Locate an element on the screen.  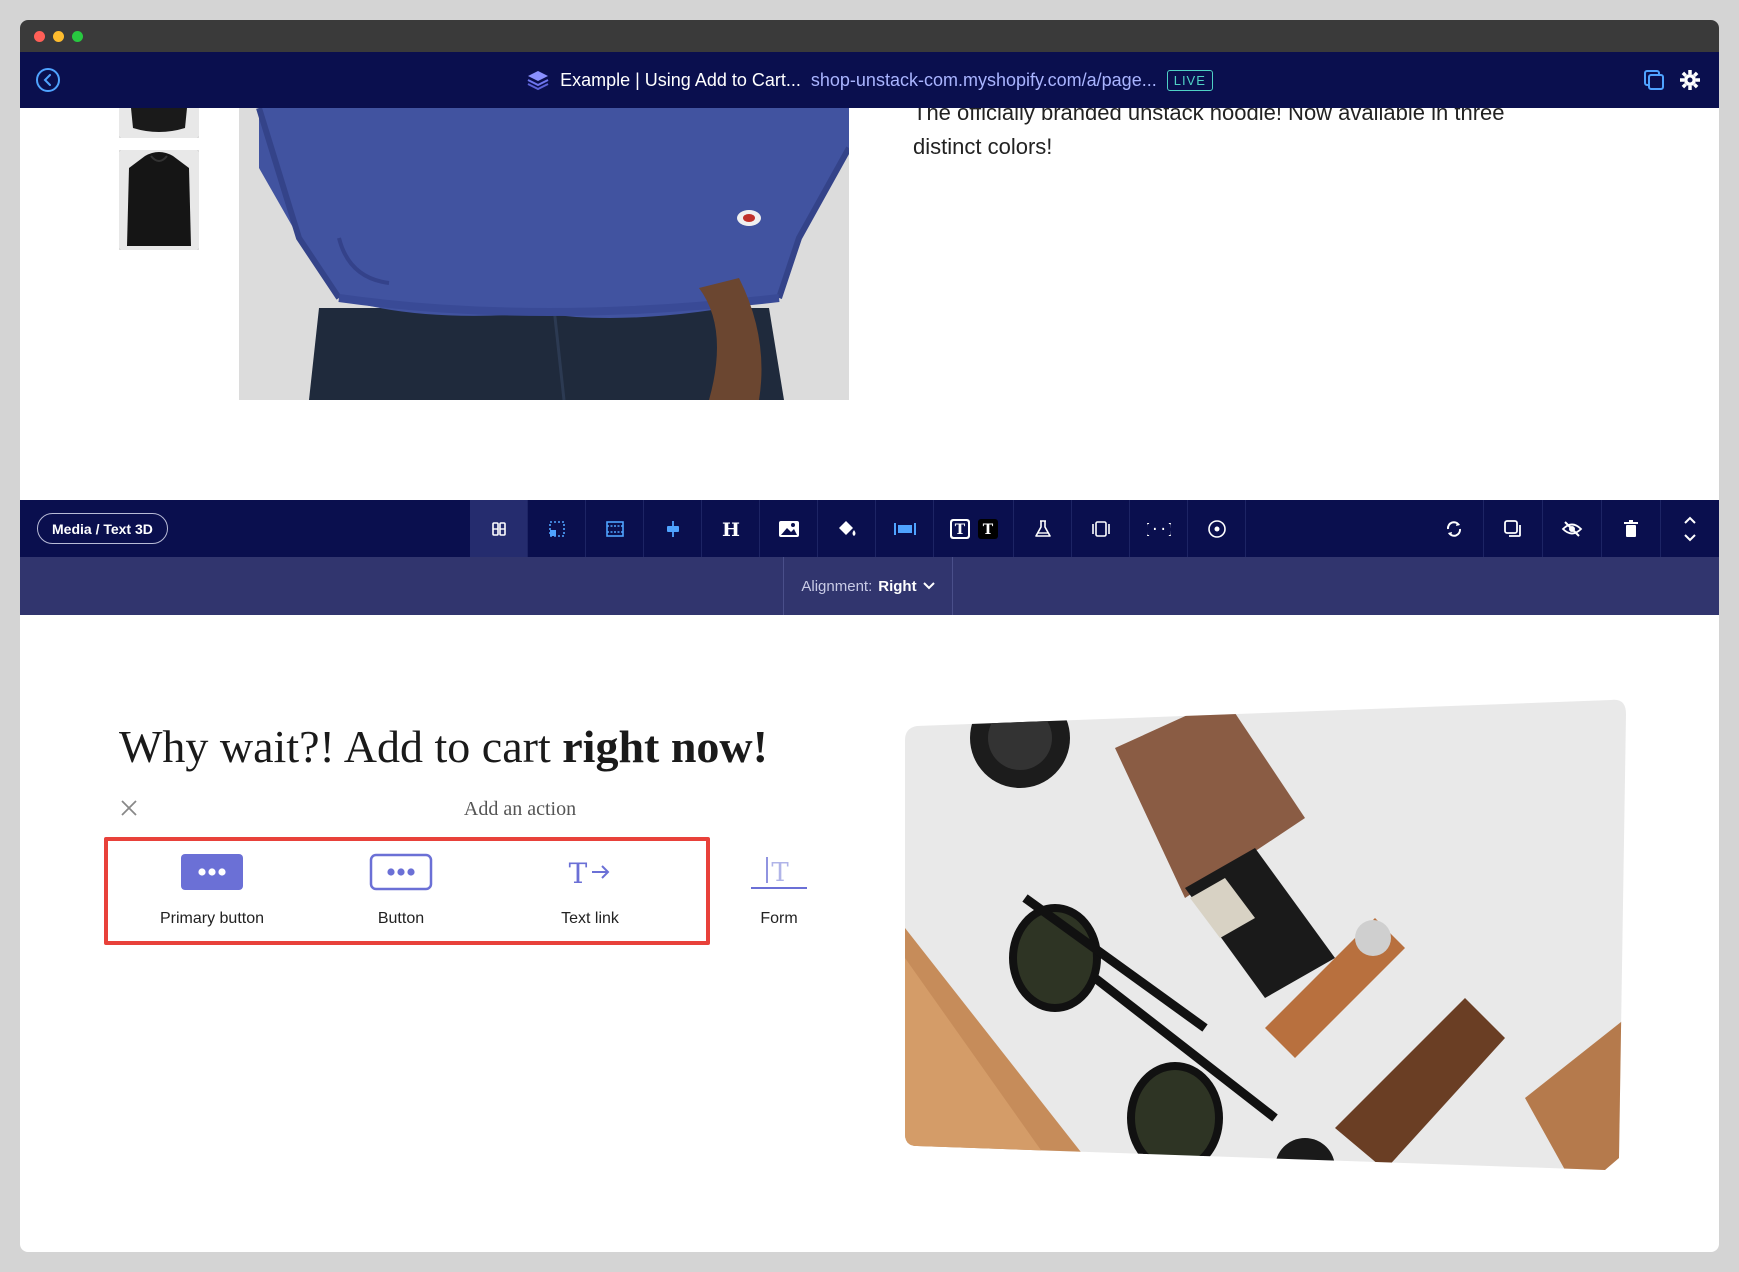
experiment-tool is located at coordinates (1043, 528).